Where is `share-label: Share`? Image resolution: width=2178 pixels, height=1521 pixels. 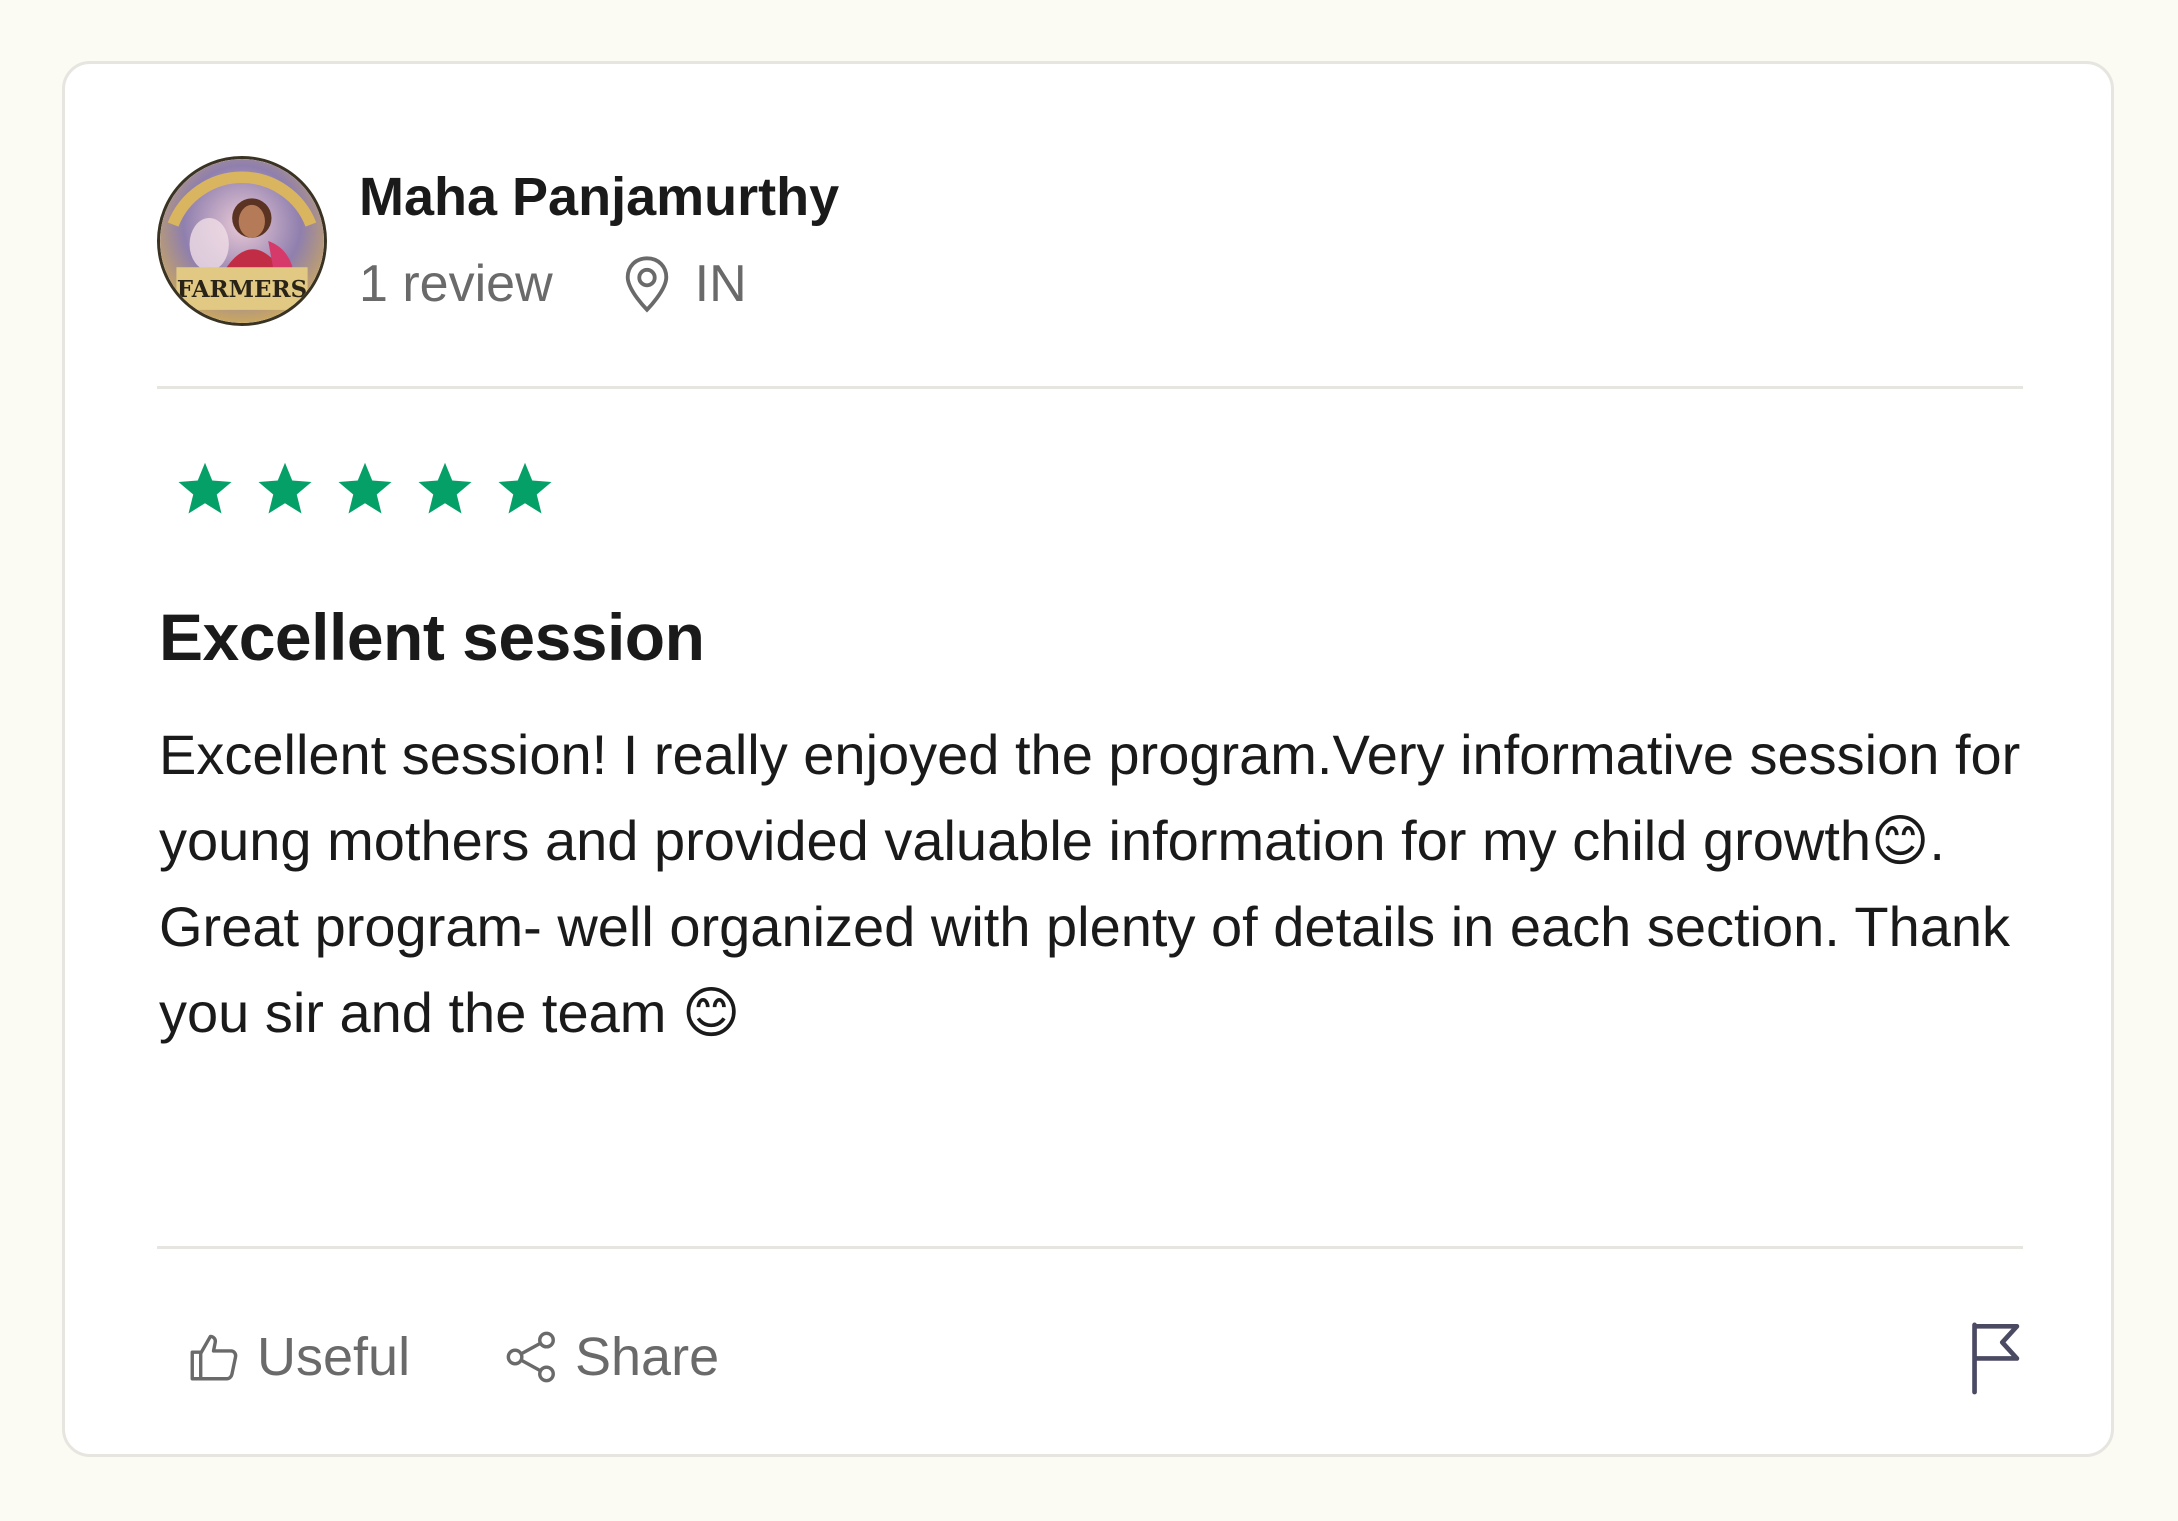 share-label: Share is located at coordinates (647, 1357).